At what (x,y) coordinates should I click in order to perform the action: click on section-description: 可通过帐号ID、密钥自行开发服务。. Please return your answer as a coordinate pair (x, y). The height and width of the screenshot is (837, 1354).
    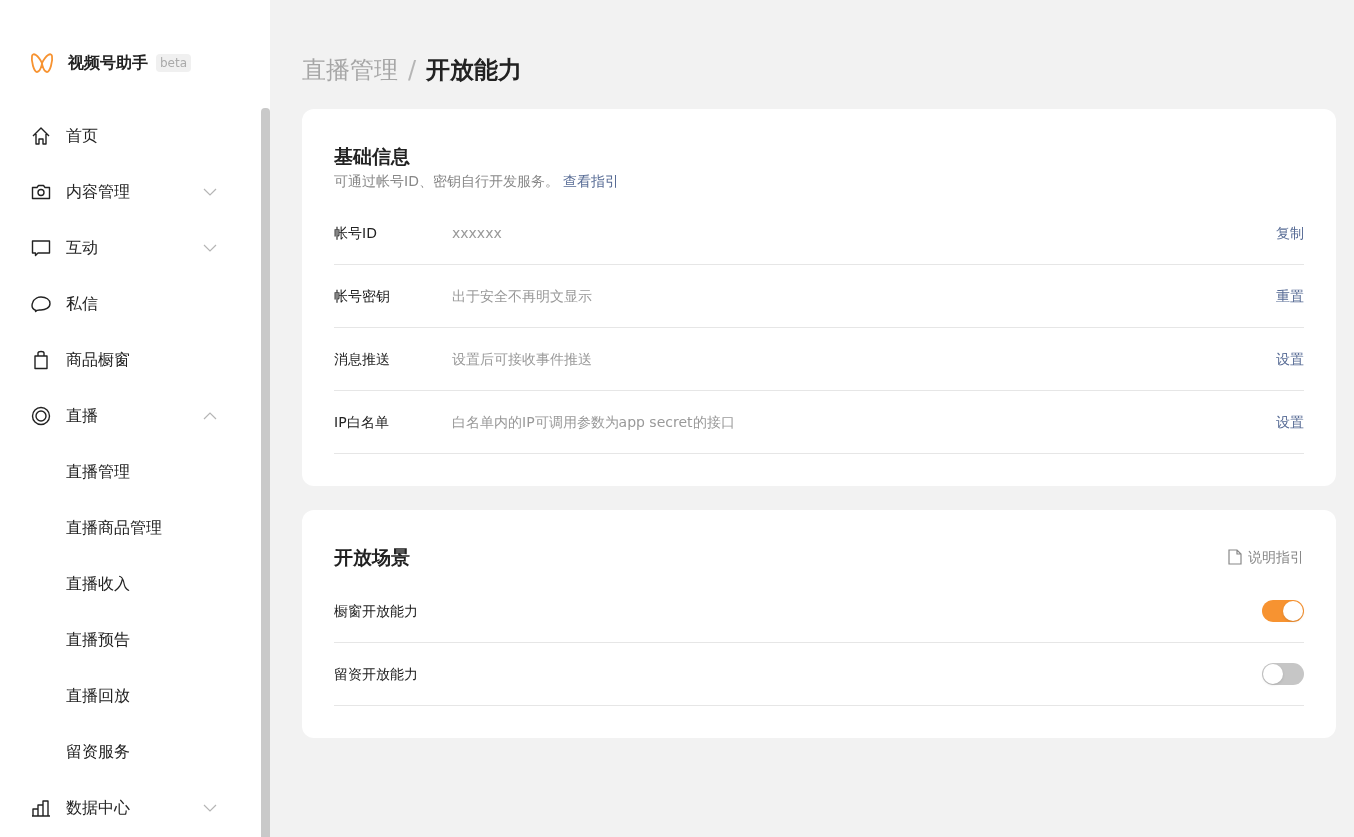
    Looking at the image, I should click on (446, 181).